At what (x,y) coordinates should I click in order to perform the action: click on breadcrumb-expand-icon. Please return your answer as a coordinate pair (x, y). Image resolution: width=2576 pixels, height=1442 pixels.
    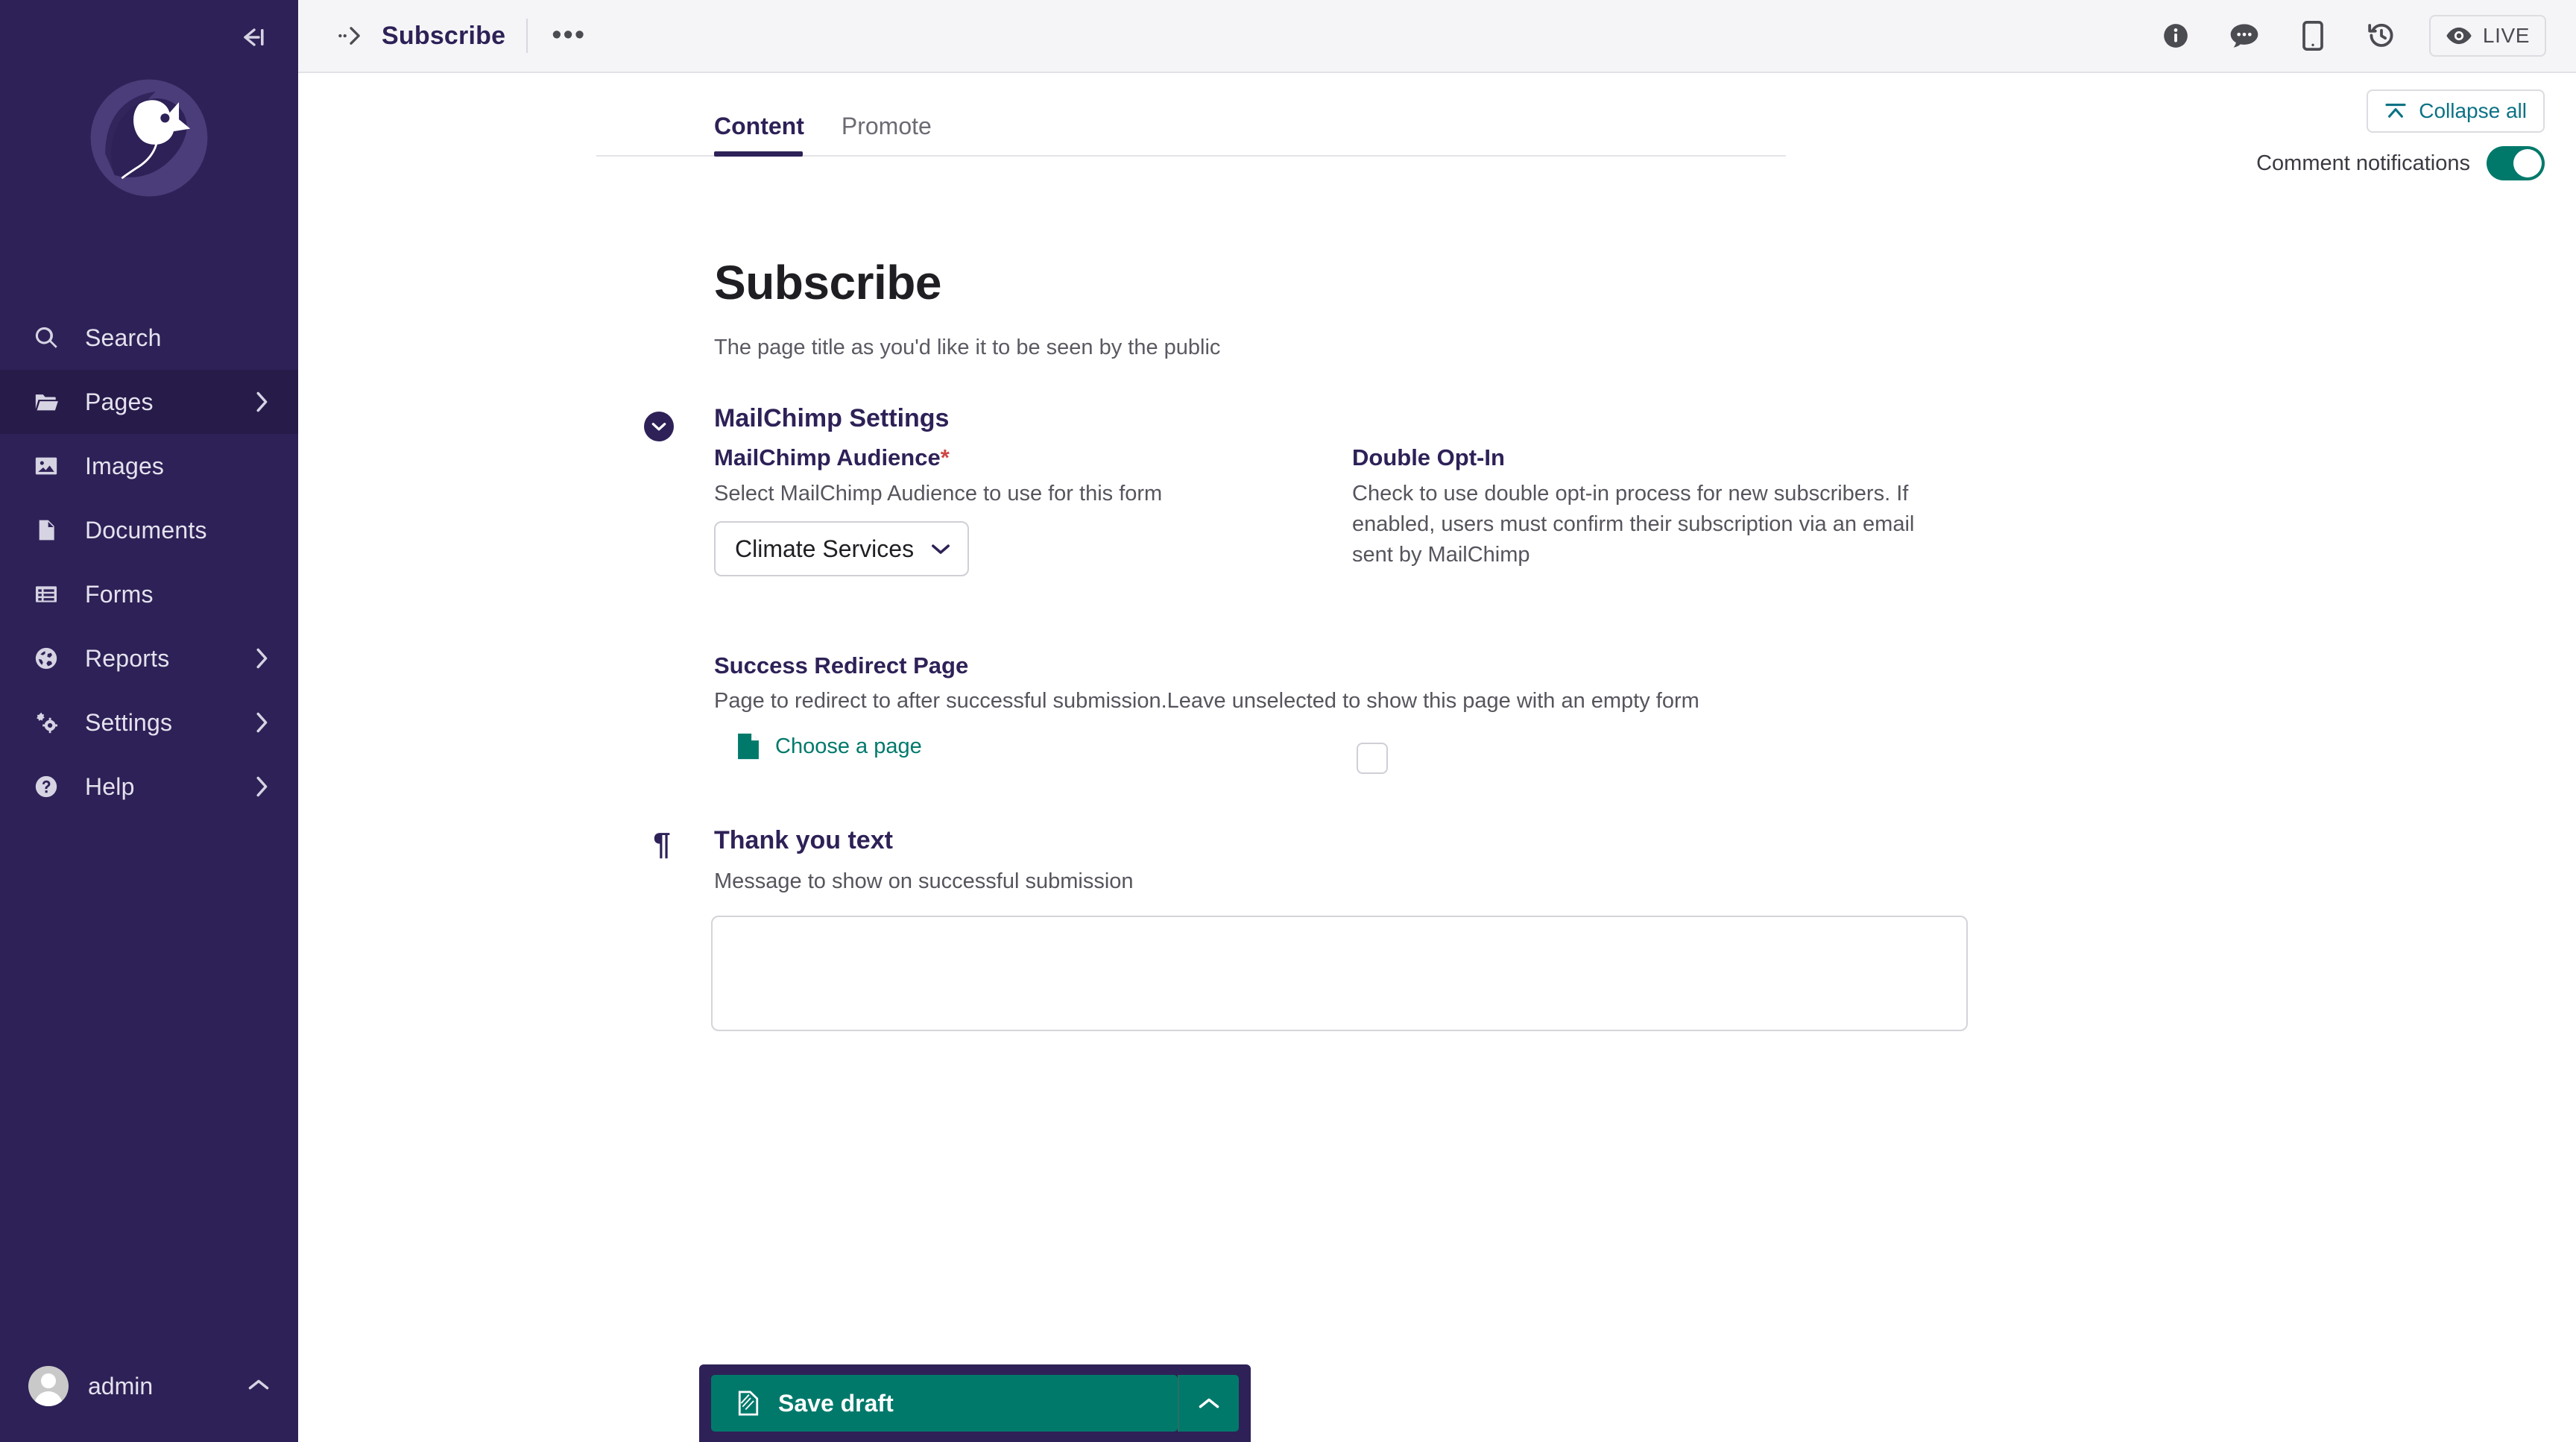
    Looking at the image, I should click on (351, 36).